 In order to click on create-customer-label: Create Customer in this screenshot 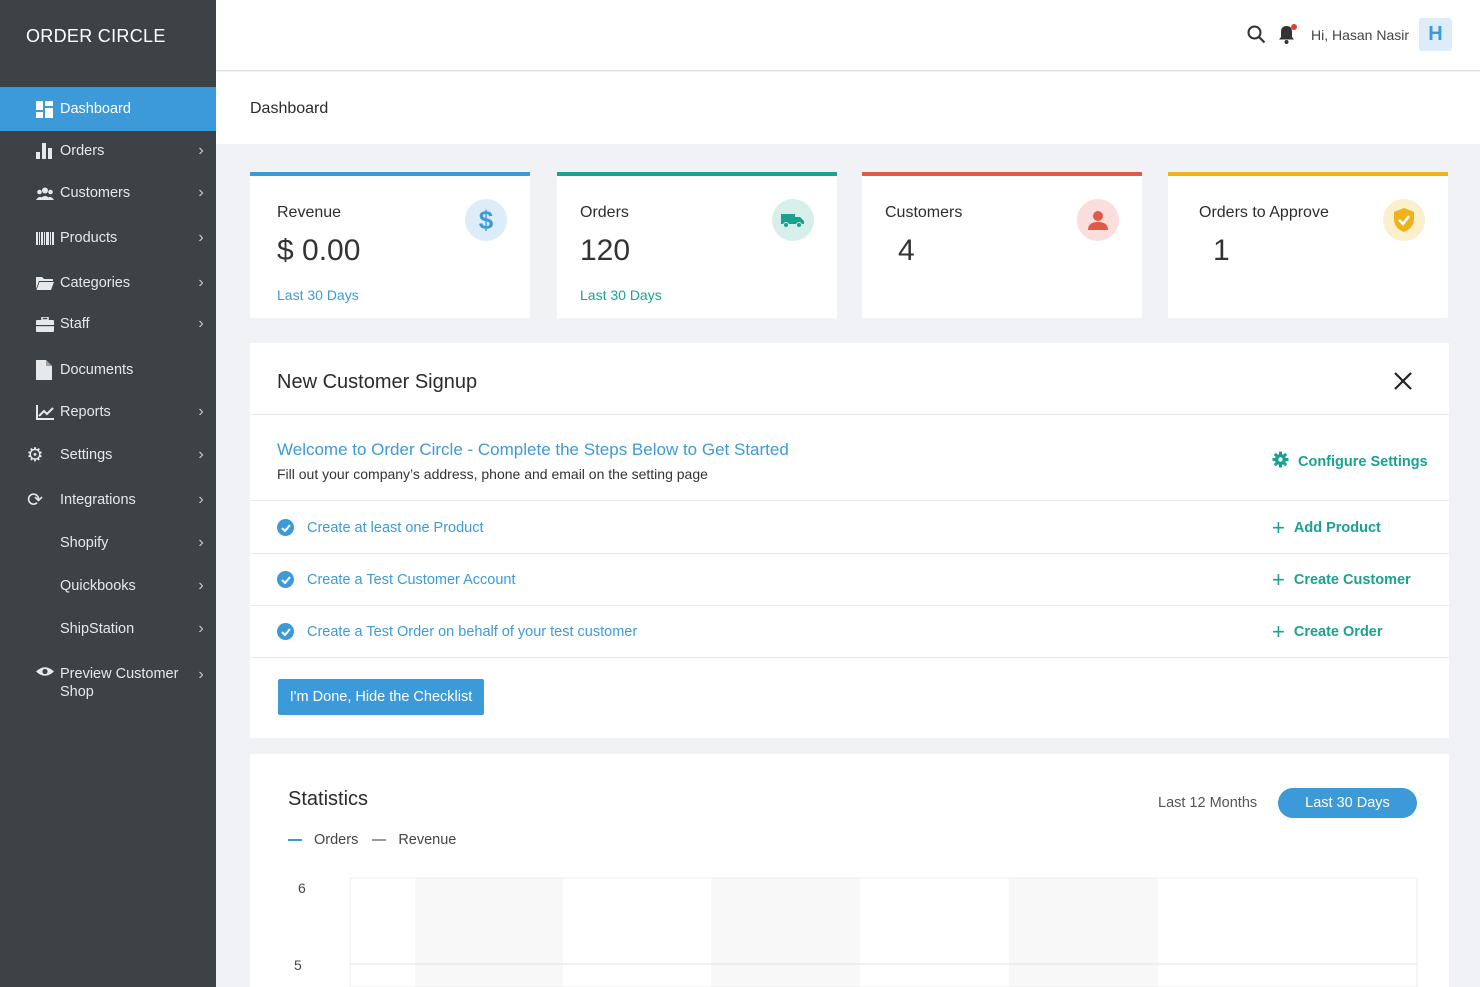, I will do `click(1352, 580)`.